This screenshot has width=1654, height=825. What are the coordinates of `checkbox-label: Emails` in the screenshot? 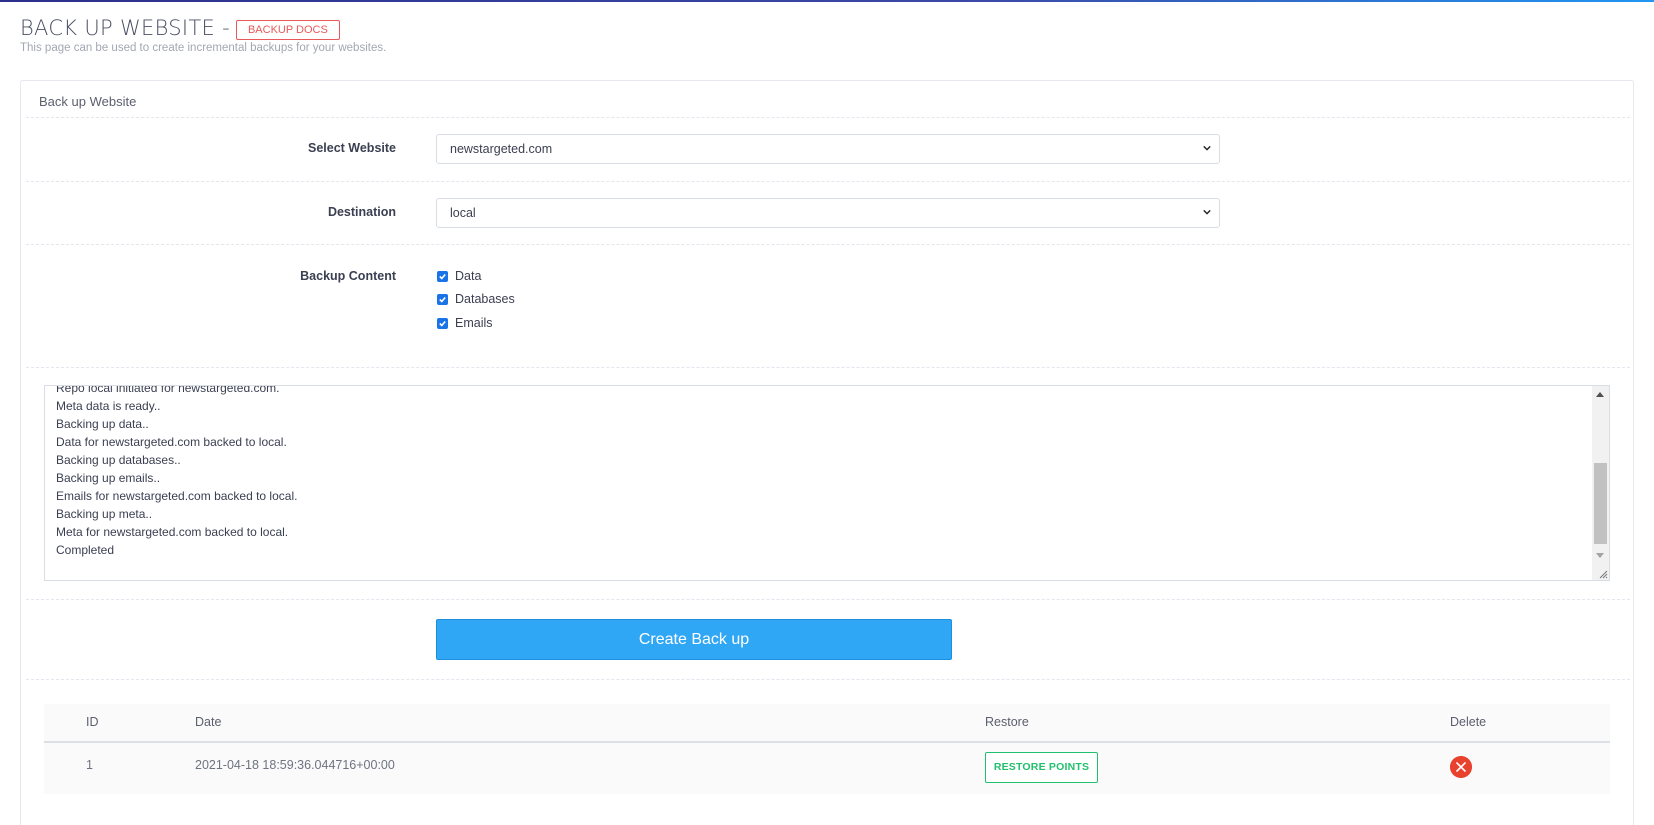 It's located at (474, 323).